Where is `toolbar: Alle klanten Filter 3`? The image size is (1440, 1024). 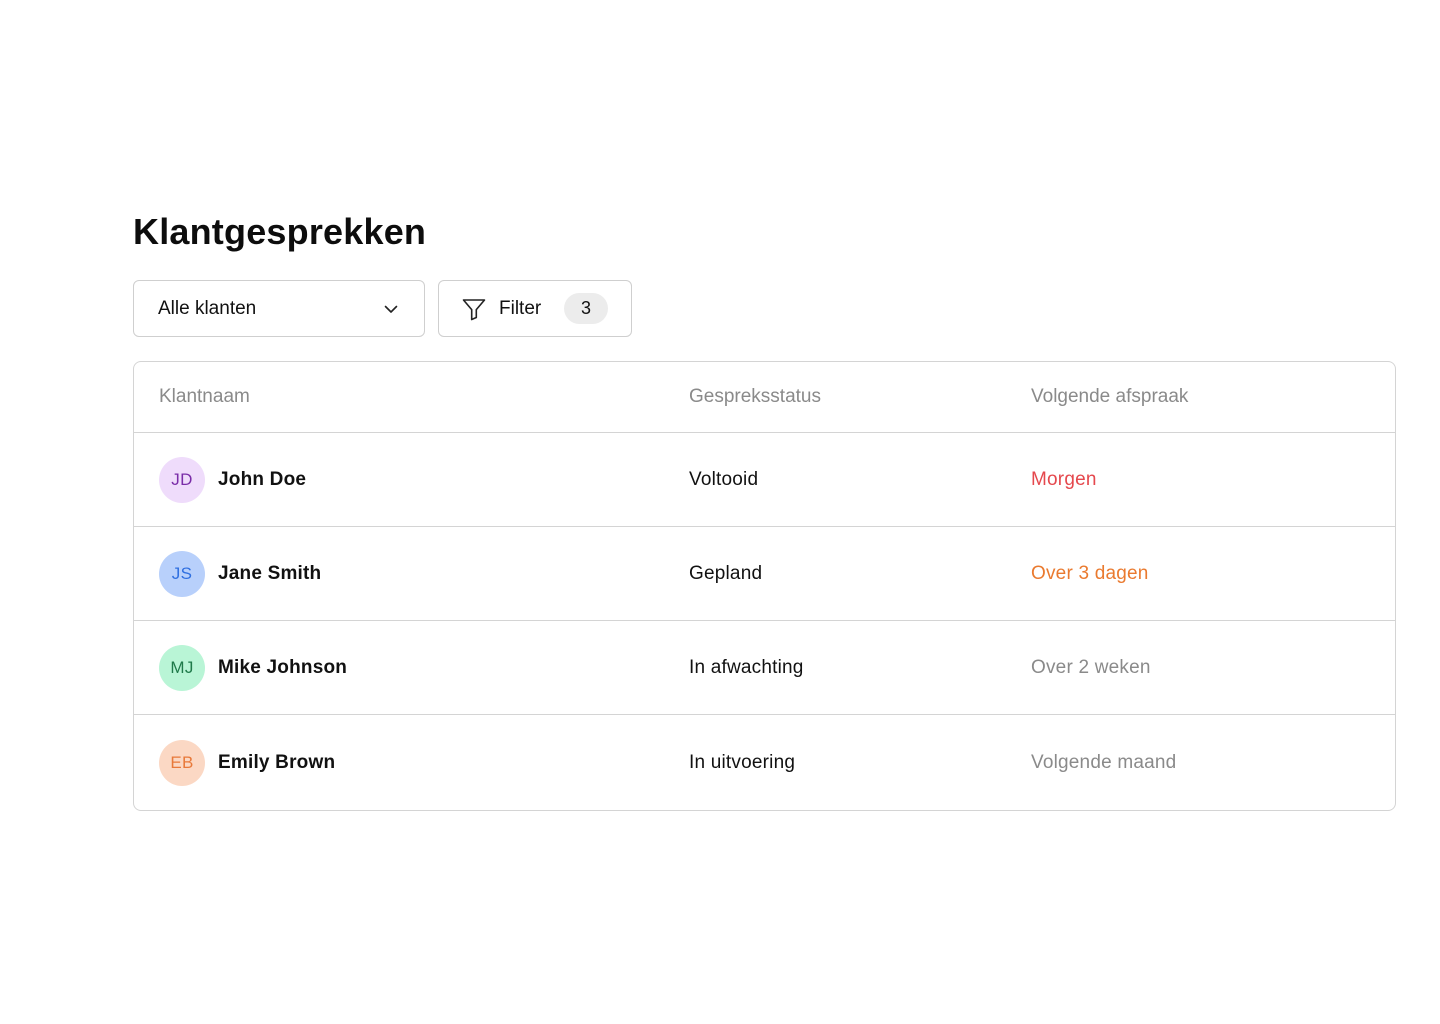
toolbar: Alle klanten Filter 3 is located at coordinates (764, 308).